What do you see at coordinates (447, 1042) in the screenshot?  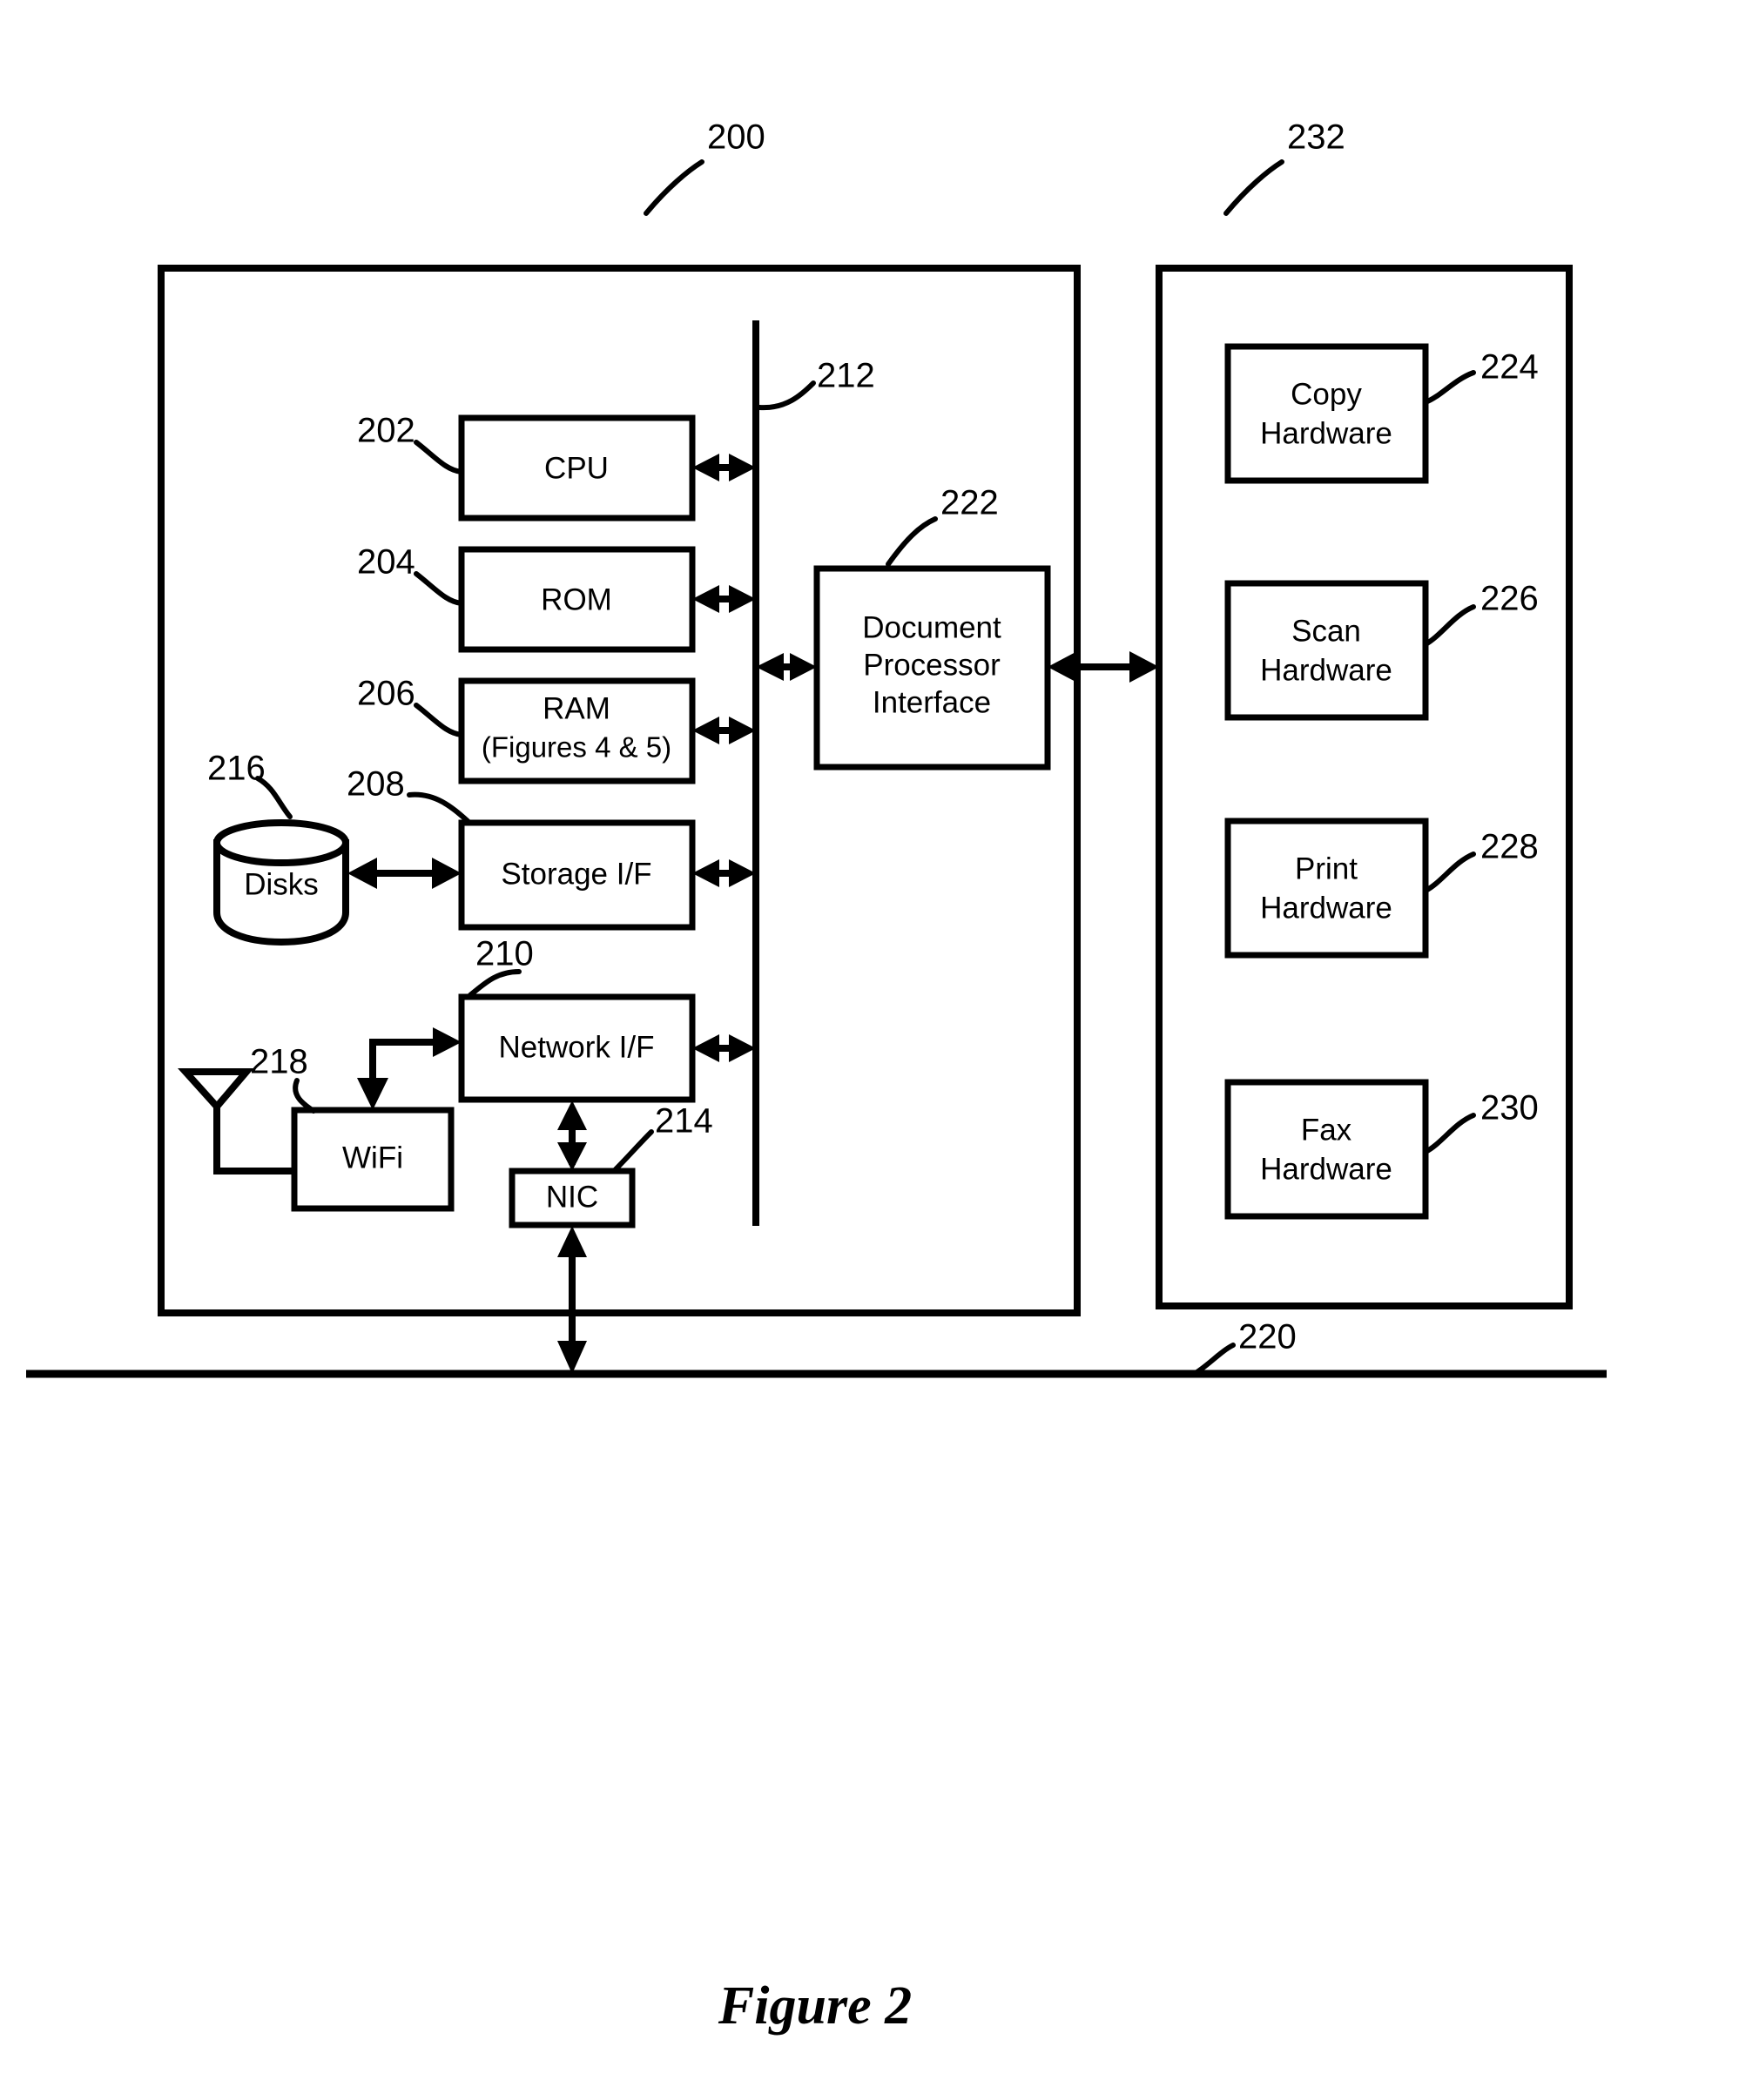 I see `wifi-networkif-arrowhead-right` at bounding box center [447, 1042].